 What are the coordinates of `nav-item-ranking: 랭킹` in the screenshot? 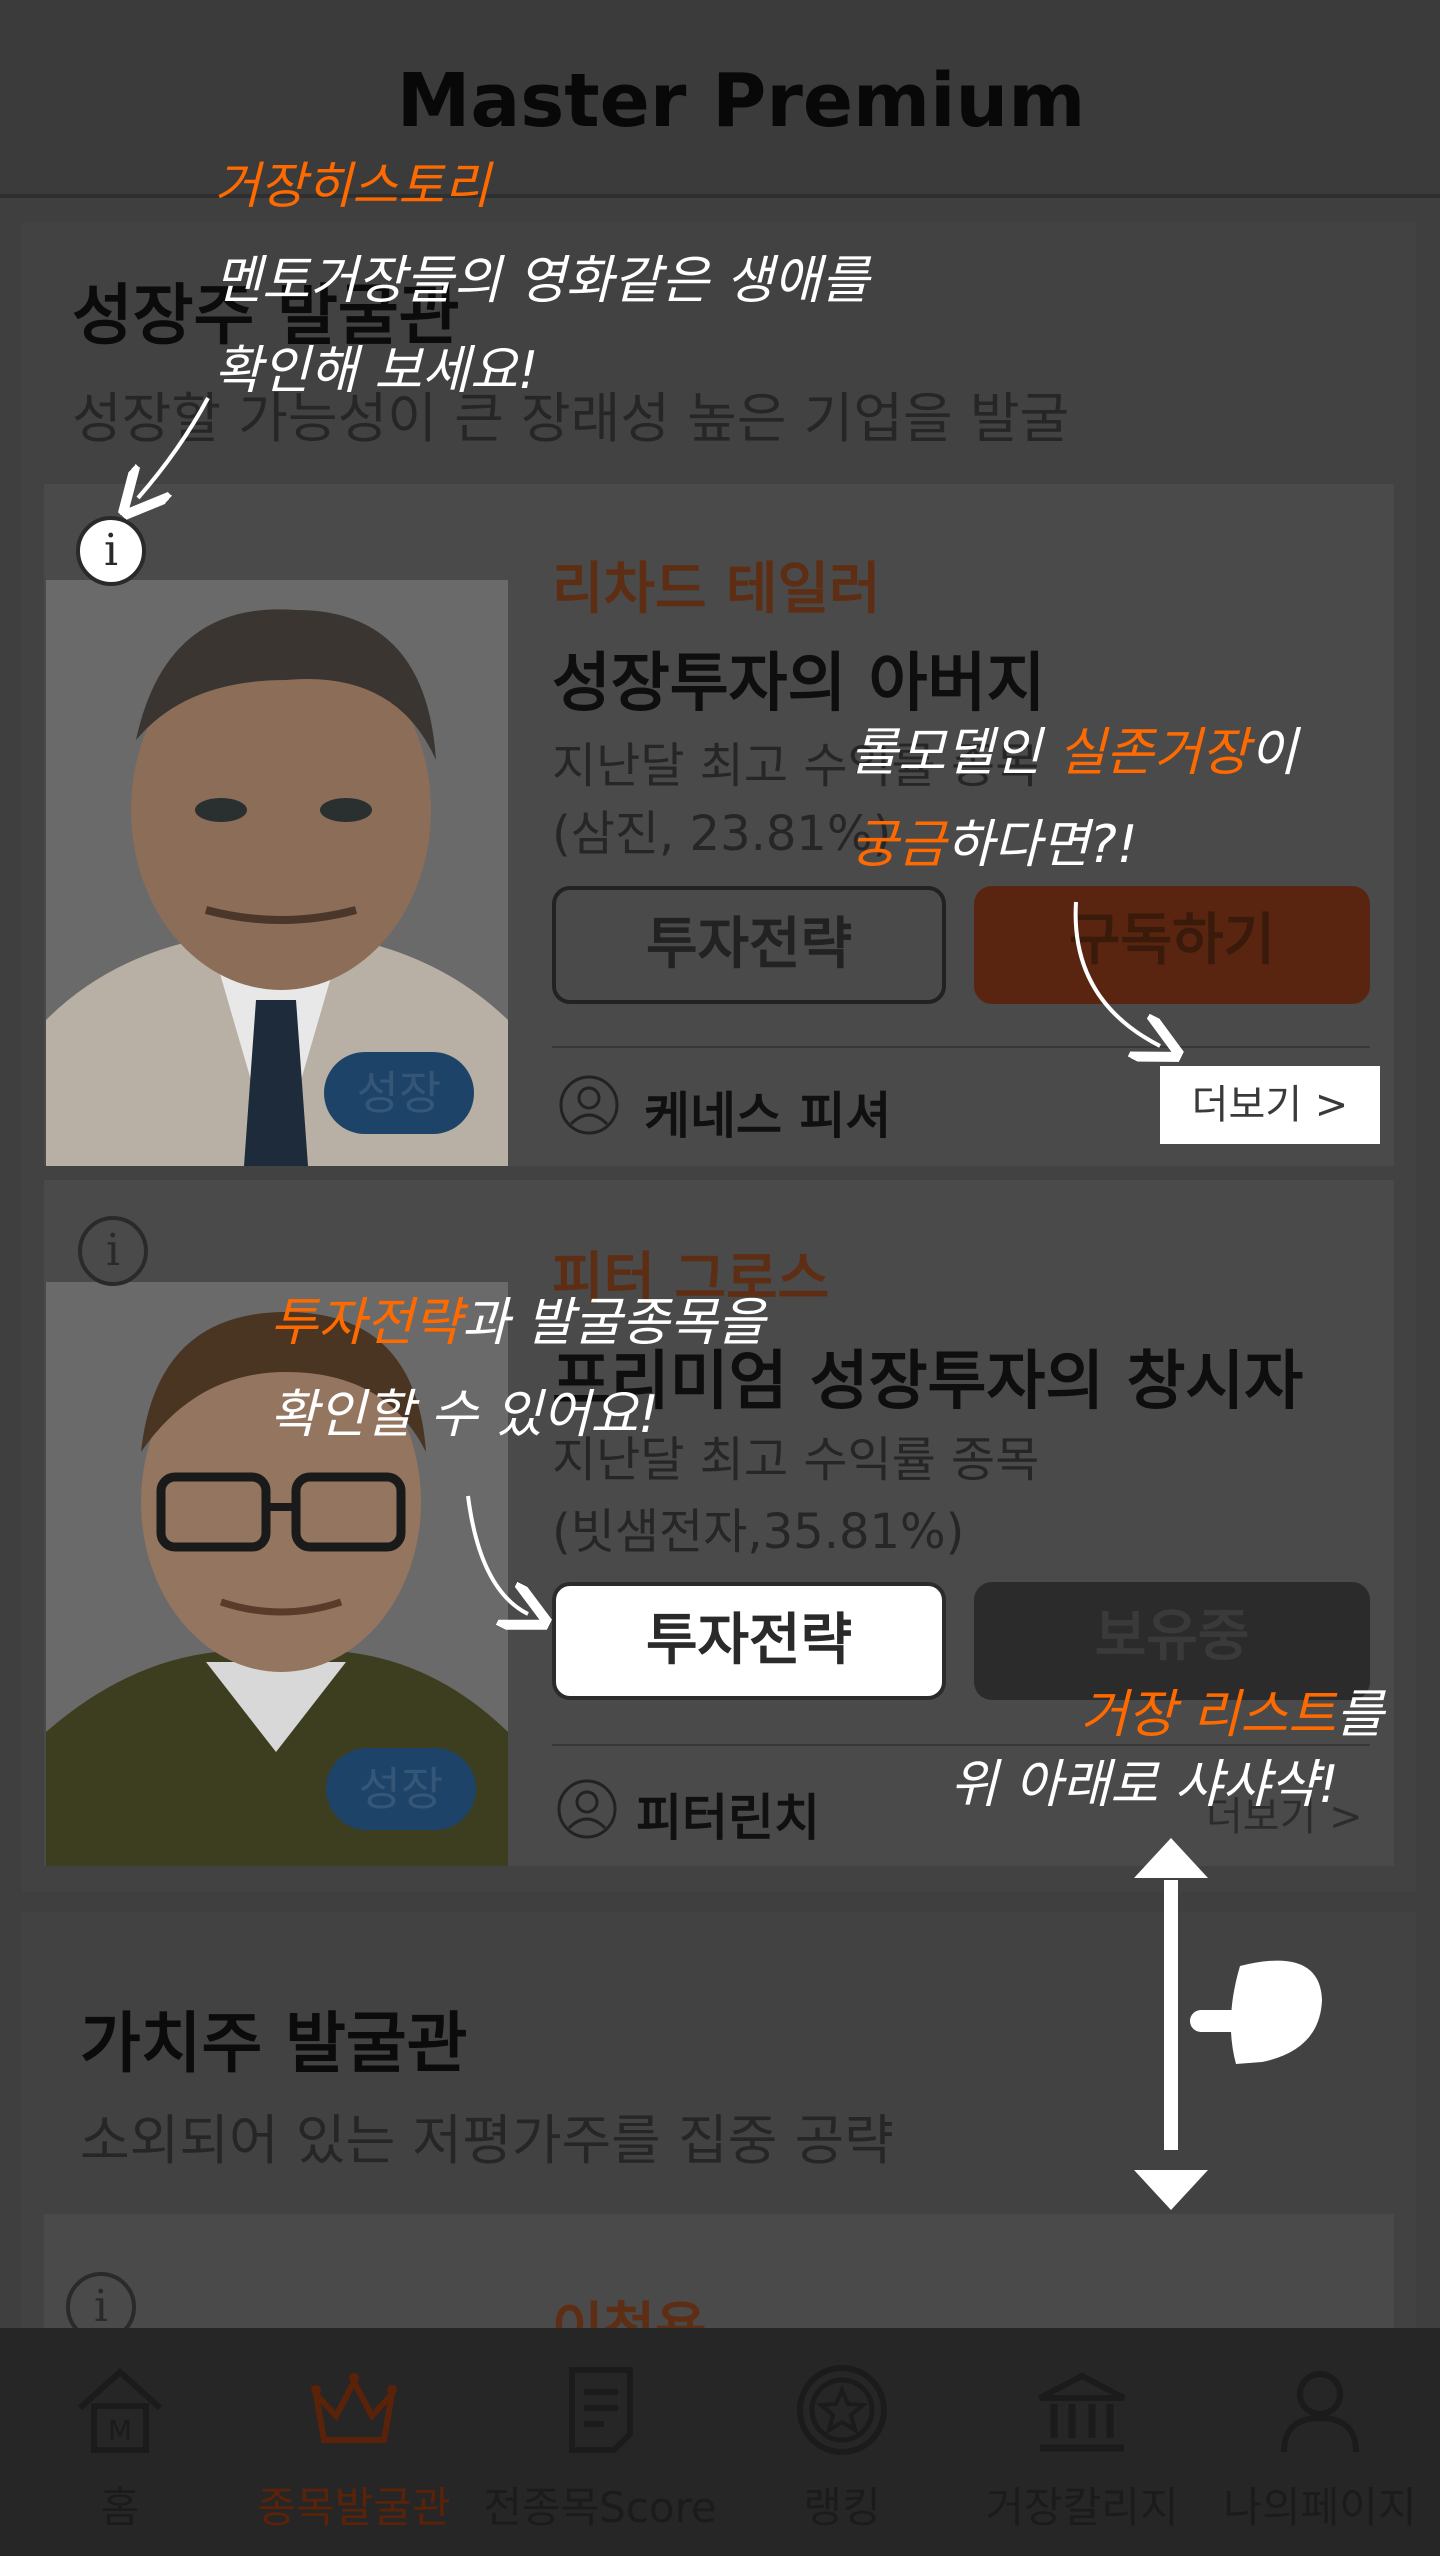 It's located at (842, 2447).